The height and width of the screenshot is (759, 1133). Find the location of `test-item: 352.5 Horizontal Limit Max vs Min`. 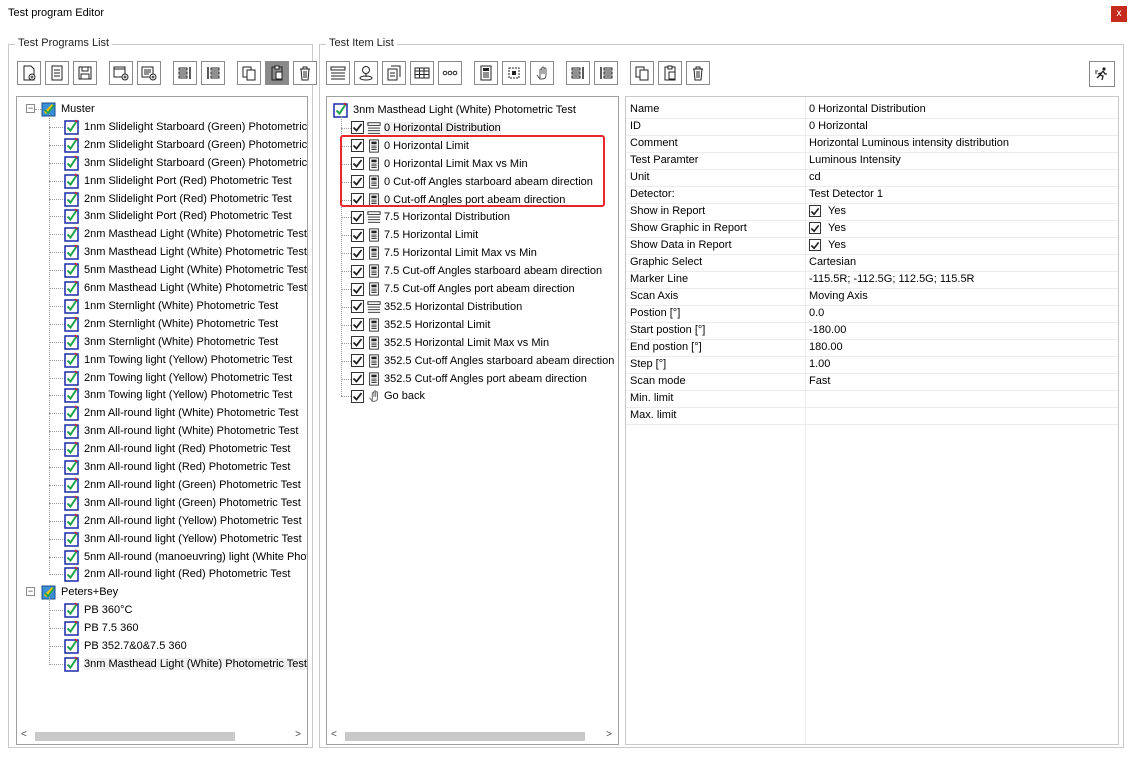

test-item: 352.5 Horizontal Limit Max vs Min is located at coordinates (450, 343).